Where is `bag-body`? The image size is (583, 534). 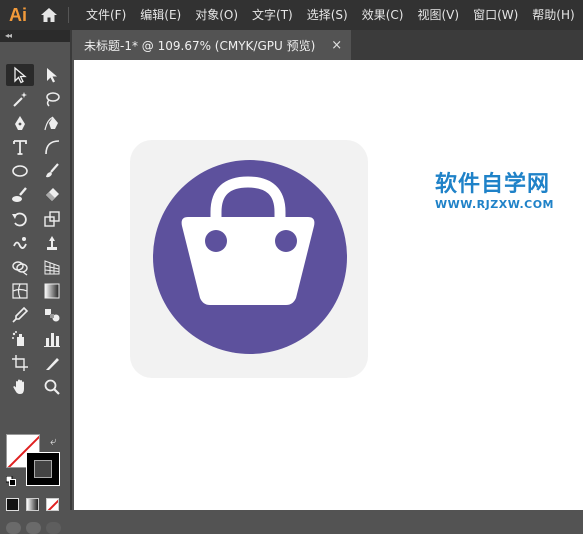 bag-body is located at coordinates (248, 261).